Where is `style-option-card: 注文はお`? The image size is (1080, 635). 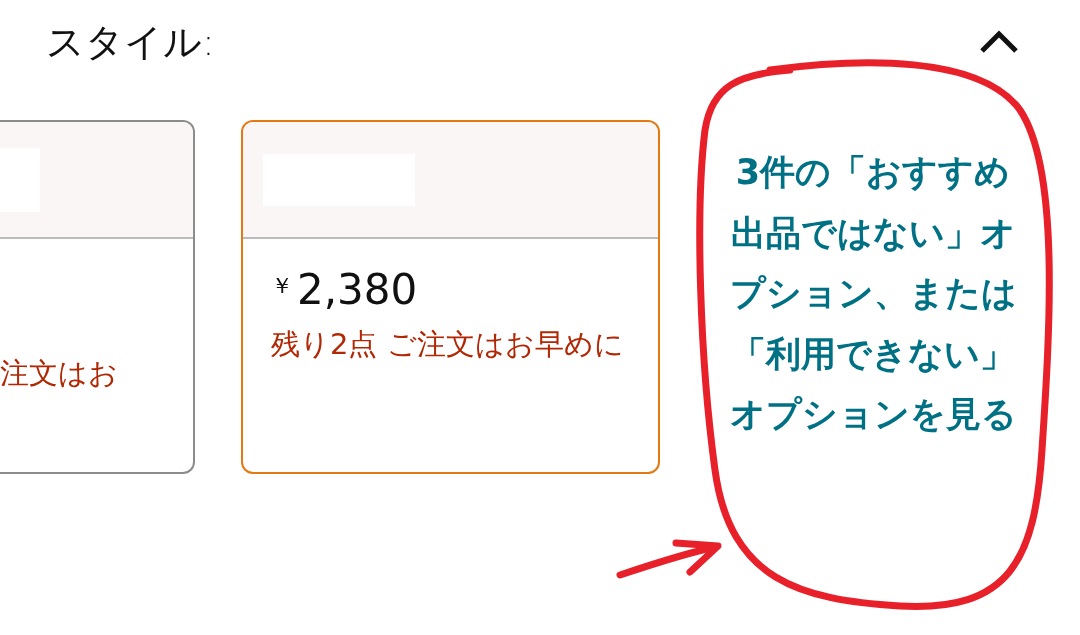
style-option-card: 注文はお is located at coordinates (97, 297).